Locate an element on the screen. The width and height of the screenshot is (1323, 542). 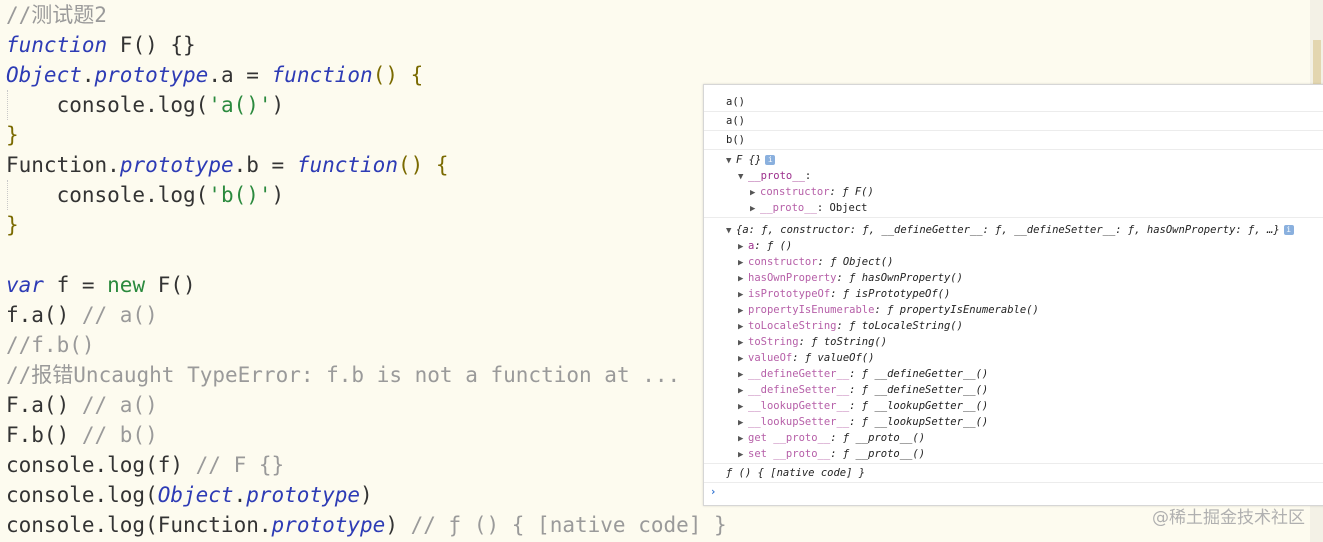
code-line-14: F.a() // a() is located at coordinates (82, 405).